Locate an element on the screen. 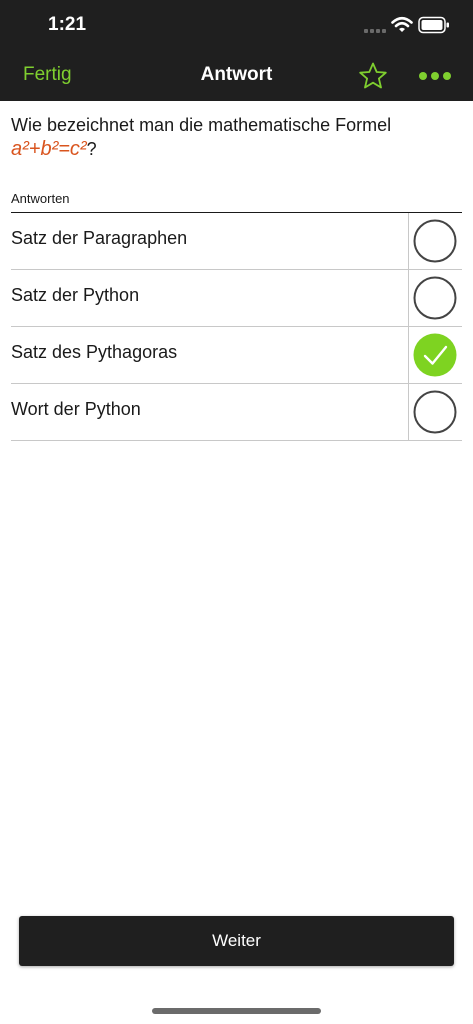 Image resolution: width=473 pixels, height=1024 pixels. status-time: 1:21 is located at coordinates (67, 24).